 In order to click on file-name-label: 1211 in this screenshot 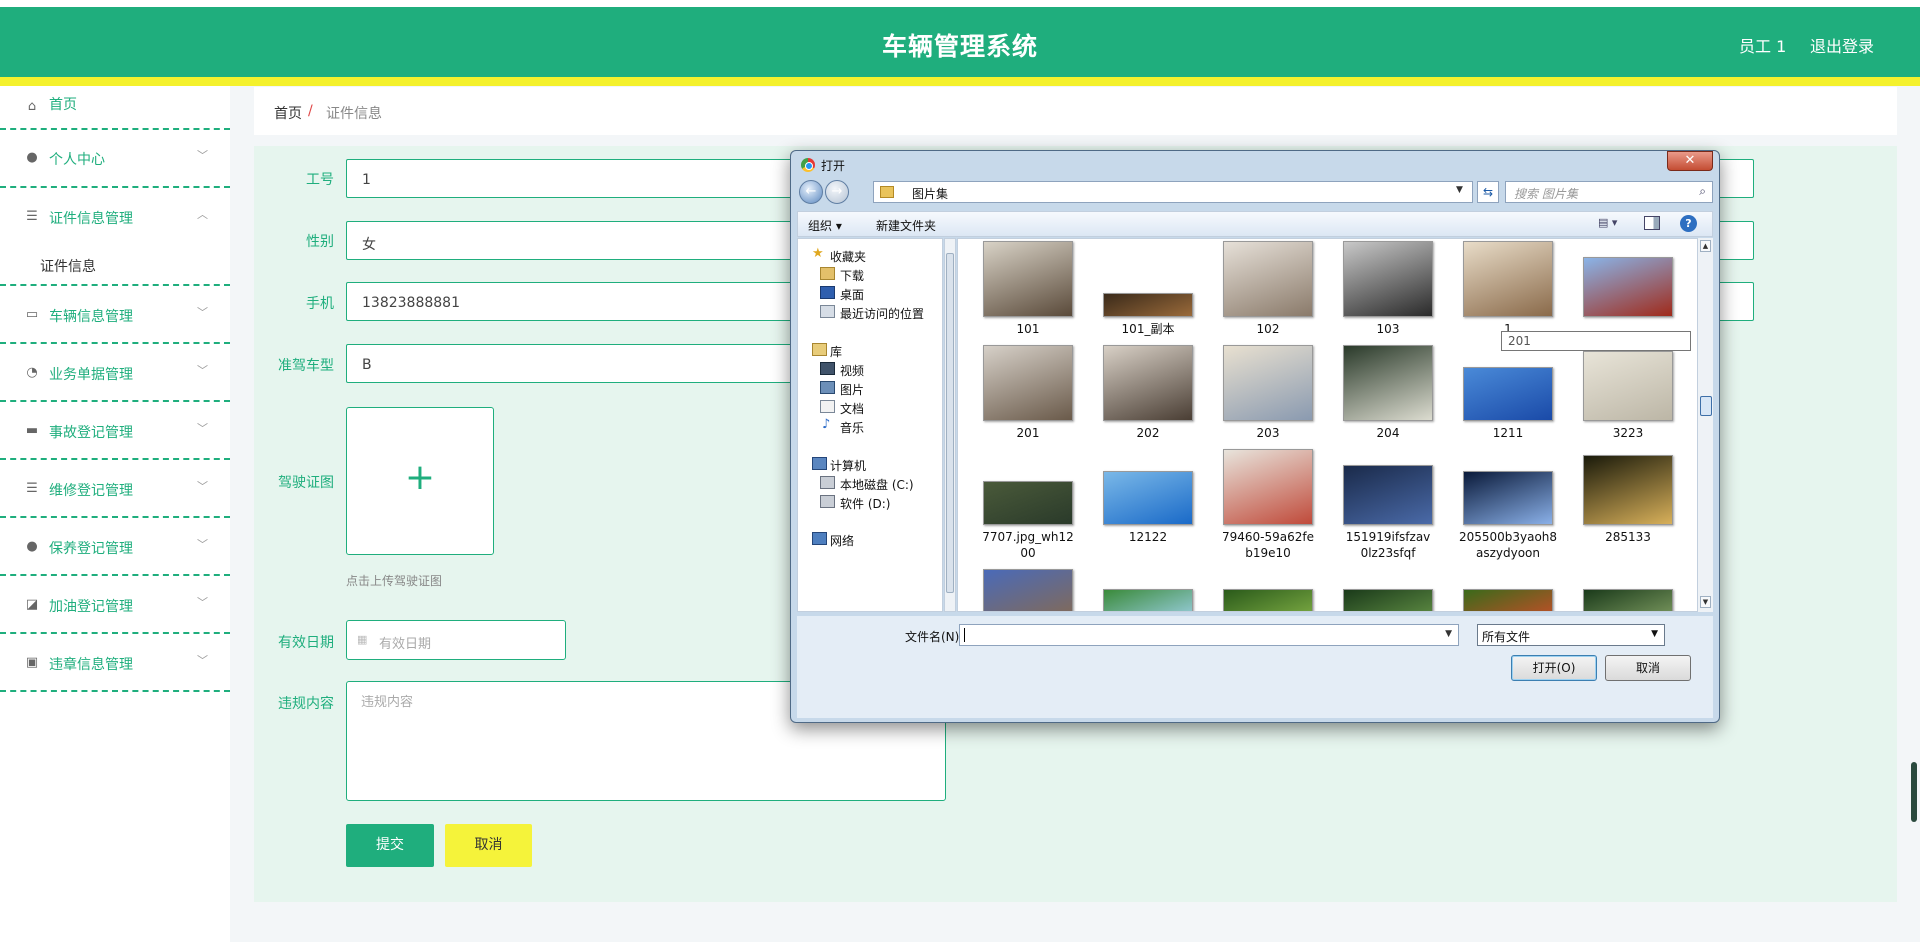, I will do `click(1508, 433)`.